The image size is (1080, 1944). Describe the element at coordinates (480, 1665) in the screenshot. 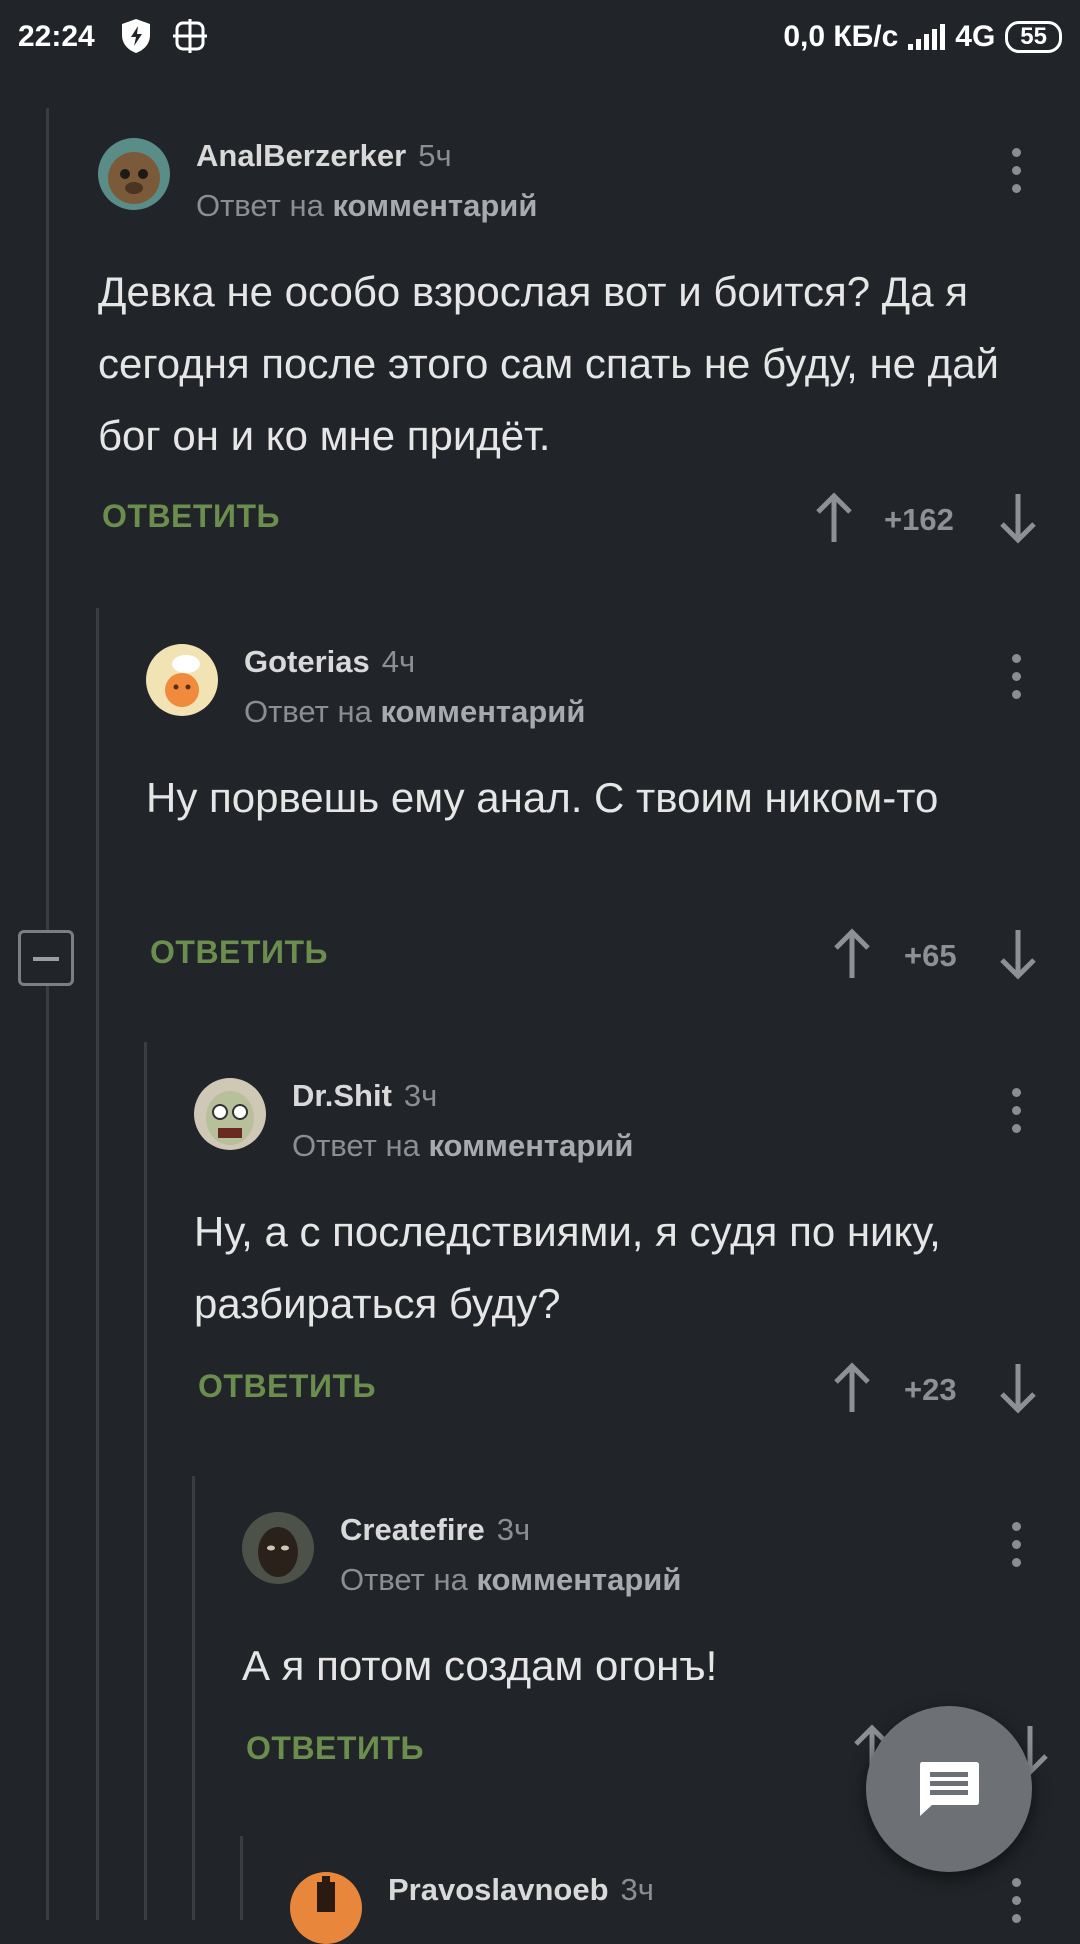

I see `comment-body: А я потом создам огонъ!` at that location.